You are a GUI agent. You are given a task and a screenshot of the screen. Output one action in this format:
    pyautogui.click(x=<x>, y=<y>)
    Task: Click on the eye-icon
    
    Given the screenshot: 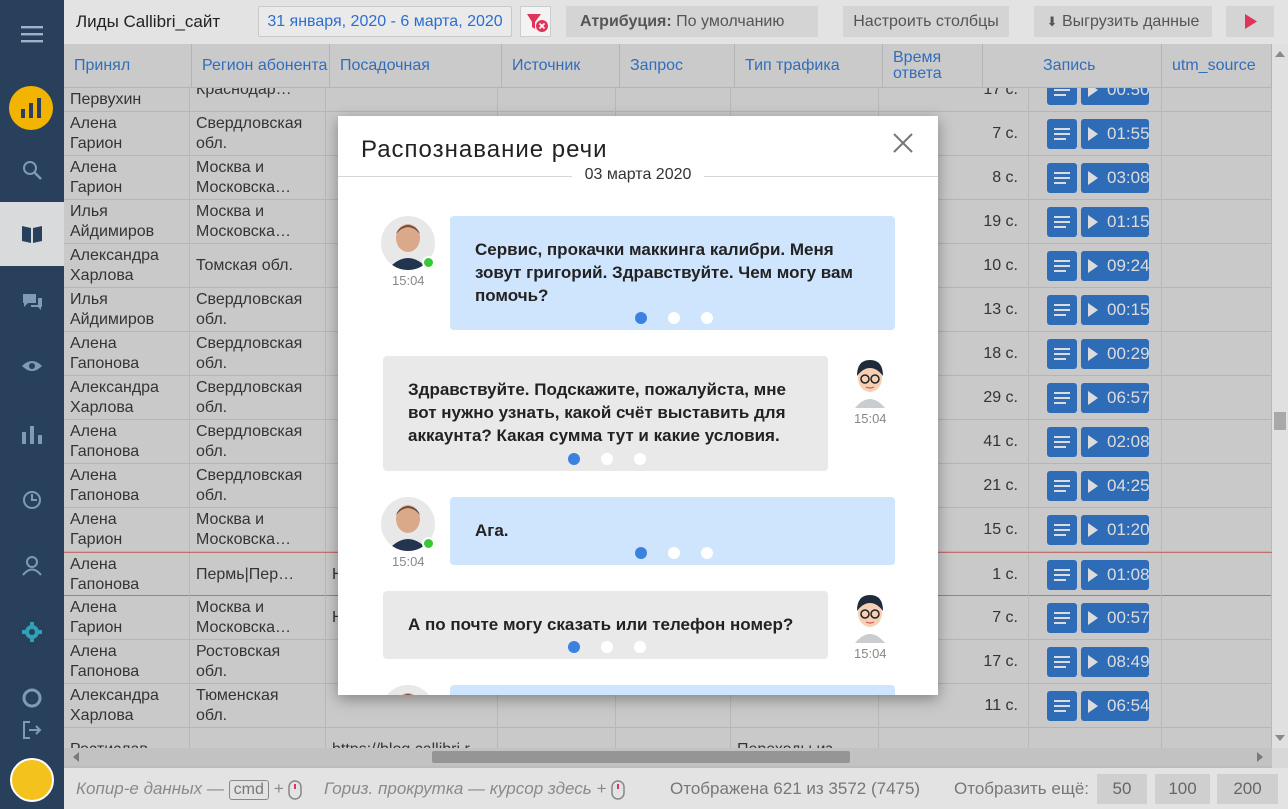 What is the action you would take?
    pyautogui.click(x=32, y=366)
    